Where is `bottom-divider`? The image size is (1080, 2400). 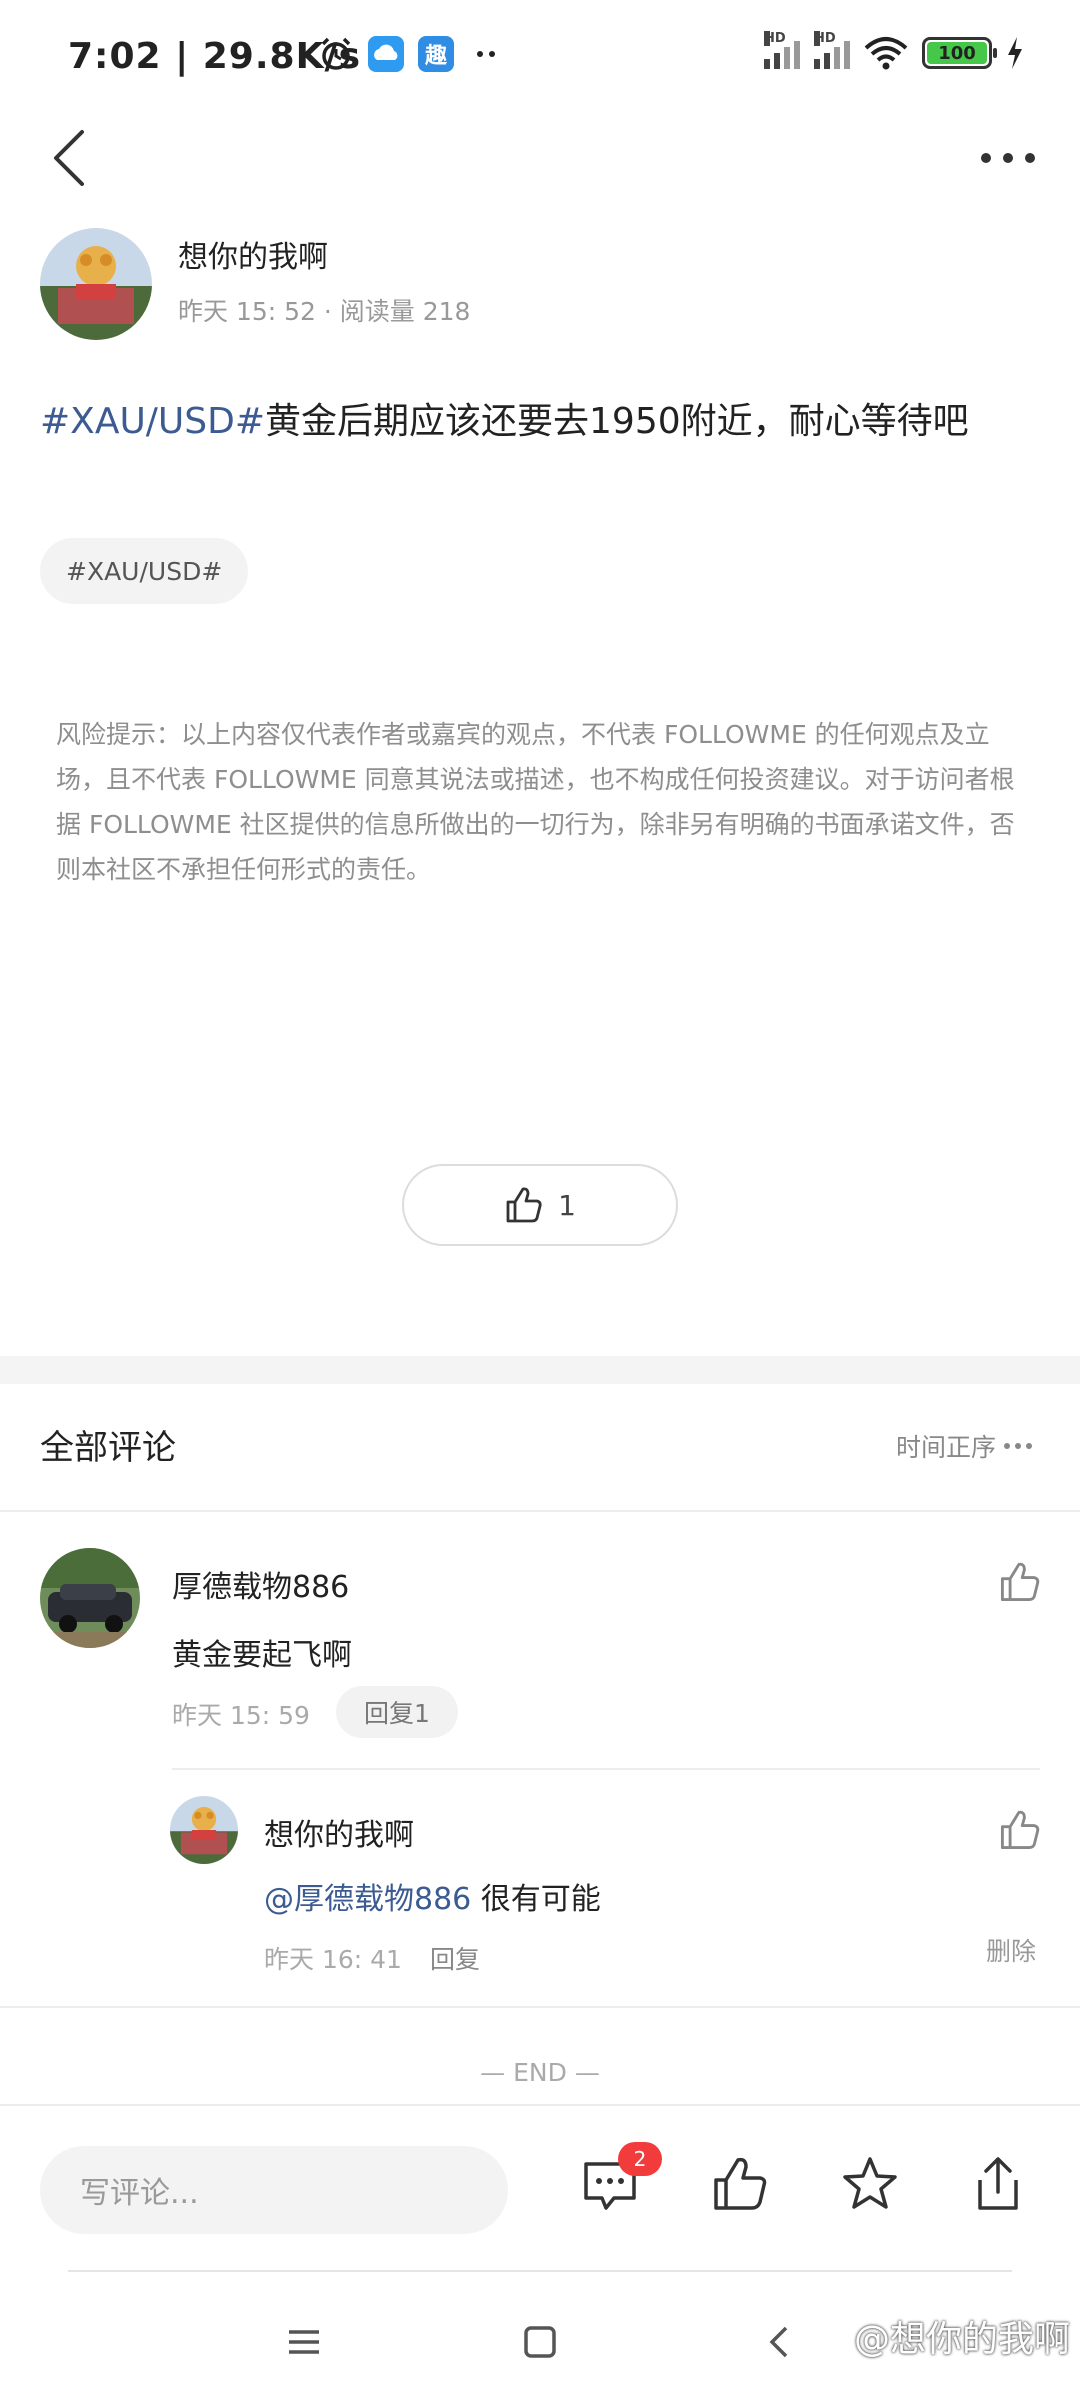 bottom-divider is located at coordinates (540, 2271).